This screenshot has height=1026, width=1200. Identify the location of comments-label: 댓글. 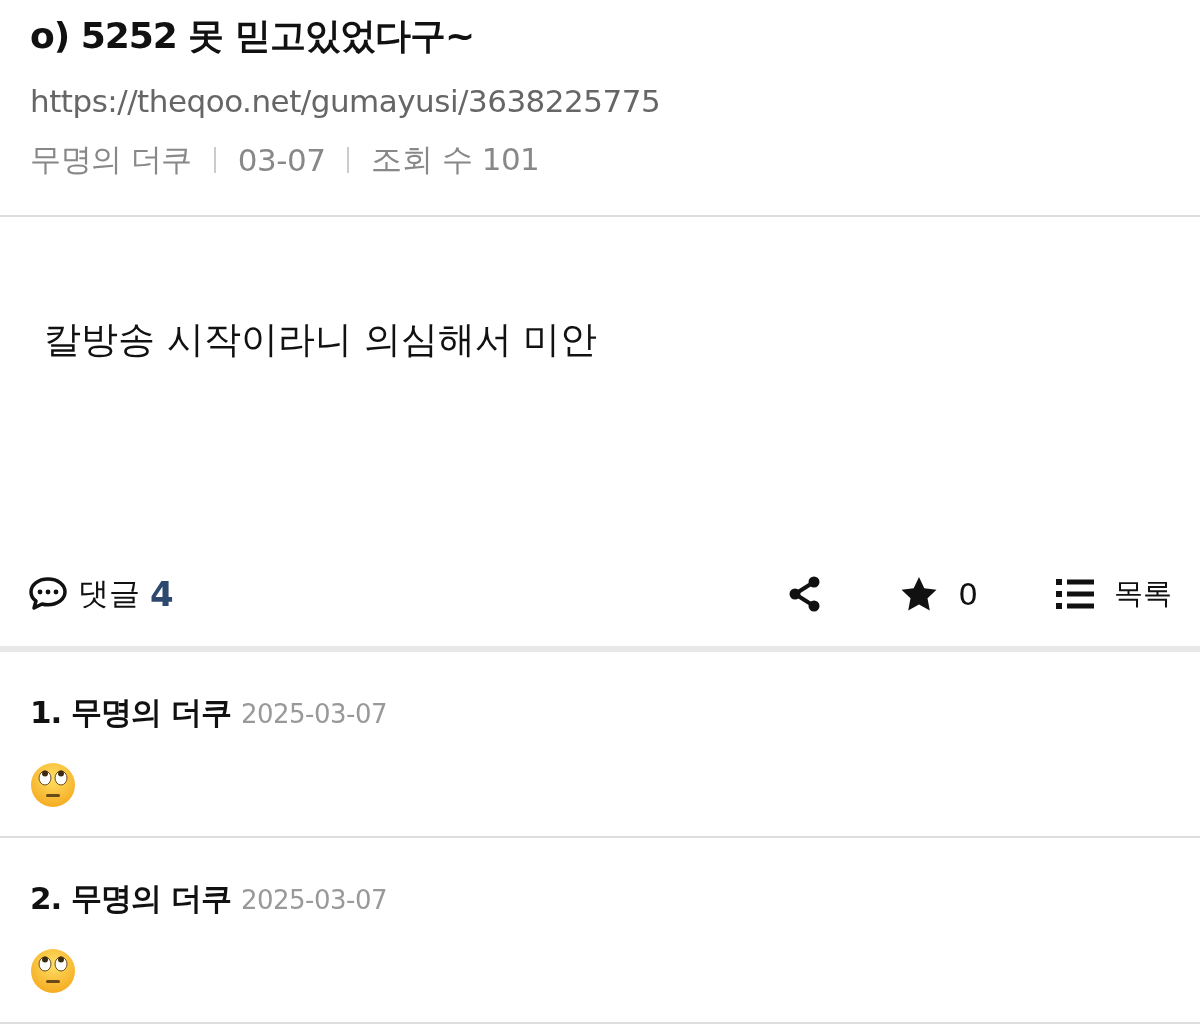
(109, 594).